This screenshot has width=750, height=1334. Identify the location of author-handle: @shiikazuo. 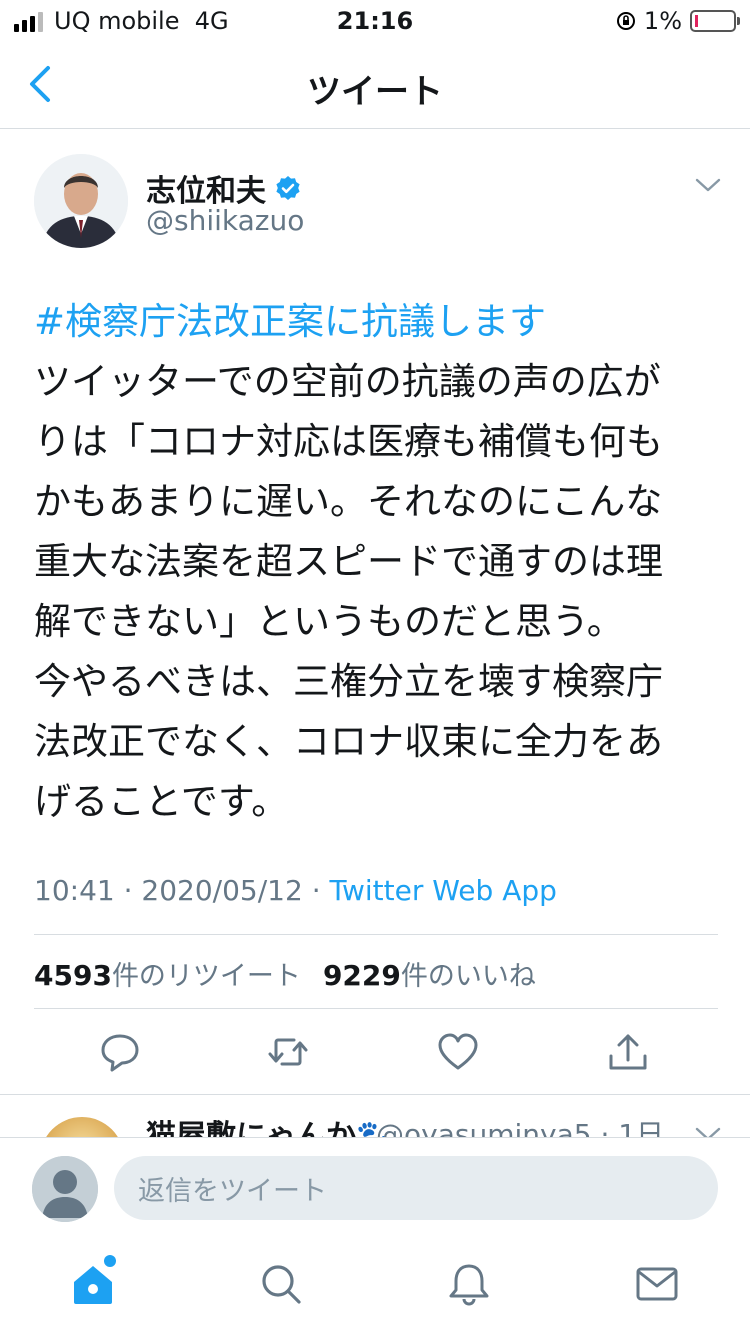
(225, 220).